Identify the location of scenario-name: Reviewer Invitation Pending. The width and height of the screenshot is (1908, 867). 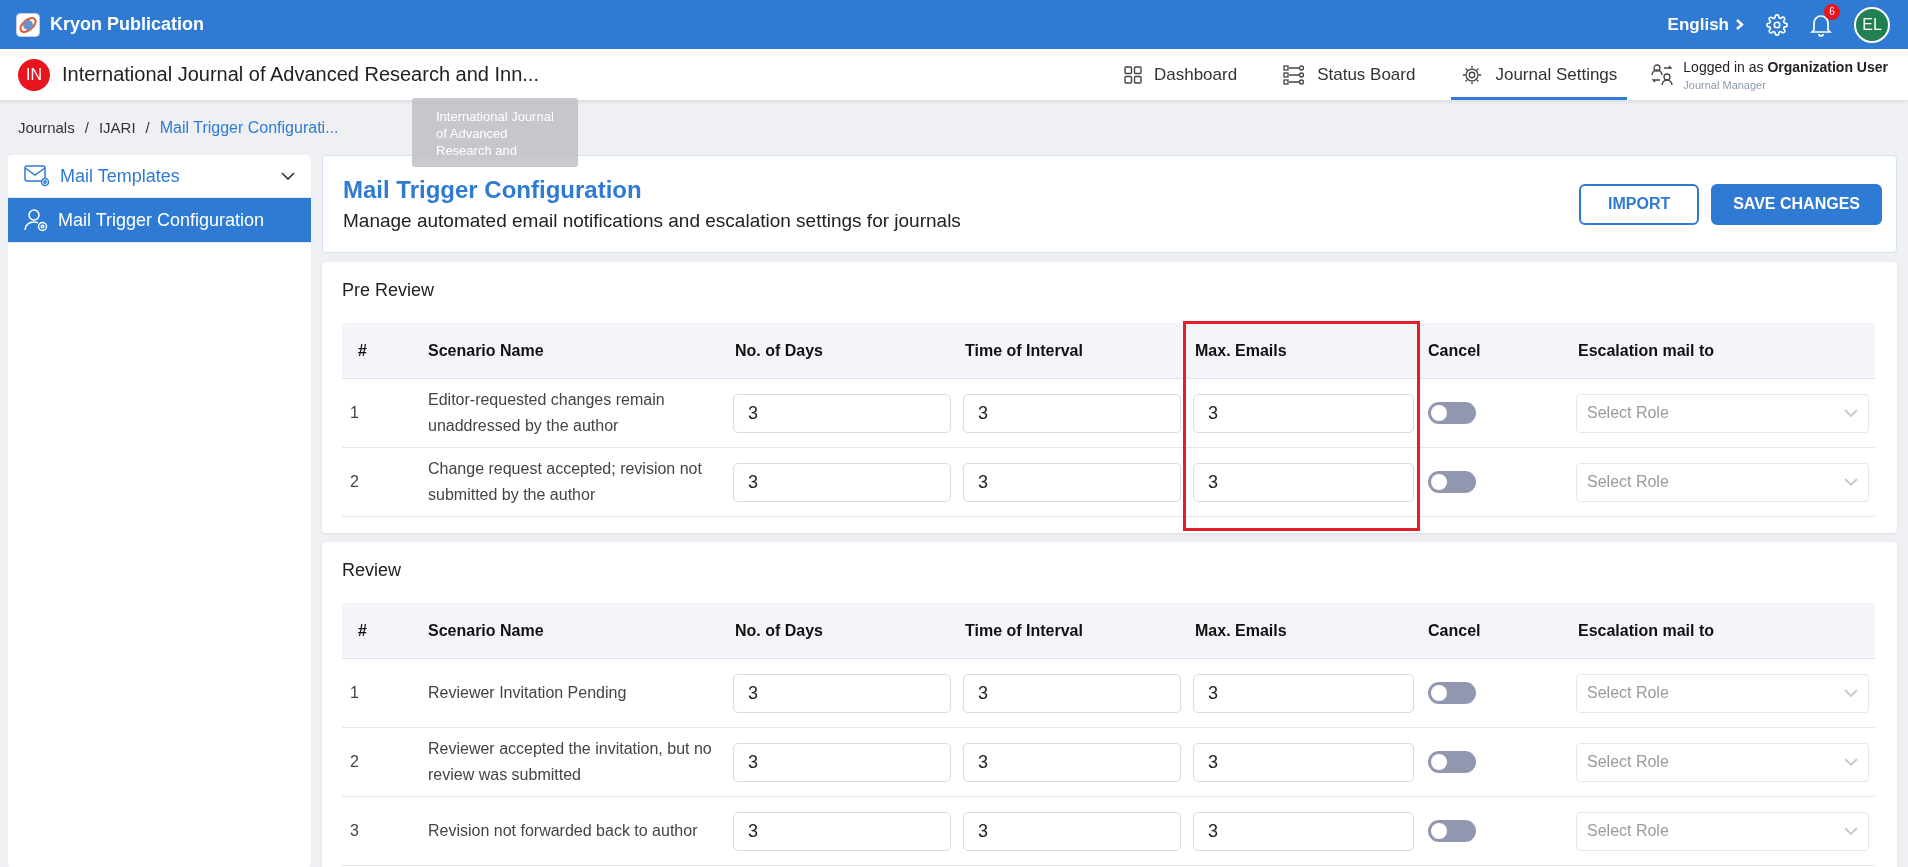
(573, 693).